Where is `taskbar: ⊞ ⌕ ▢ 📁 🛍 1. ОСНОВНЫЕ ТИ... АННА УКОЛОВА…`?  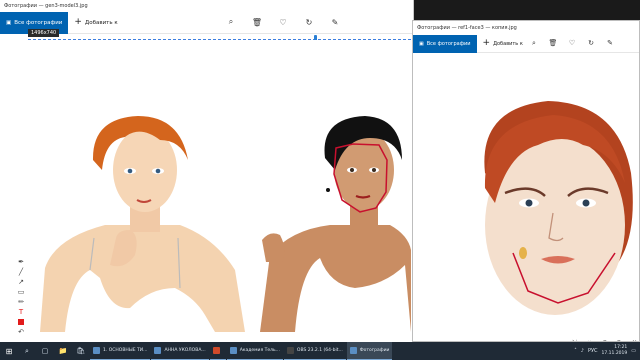 taskbar: ⊞ ⌕ ▢ 📁 🛍 1. ОСНОВНЫЕ ТИ... АННА УКОЛОВА… is located at coordinates (320, 351).